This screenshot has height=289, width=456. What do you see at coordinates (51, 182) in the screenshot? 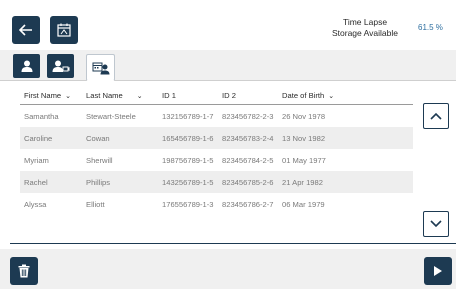
I see `cell-first-name: Rachel` at bounding box center [51, 182].